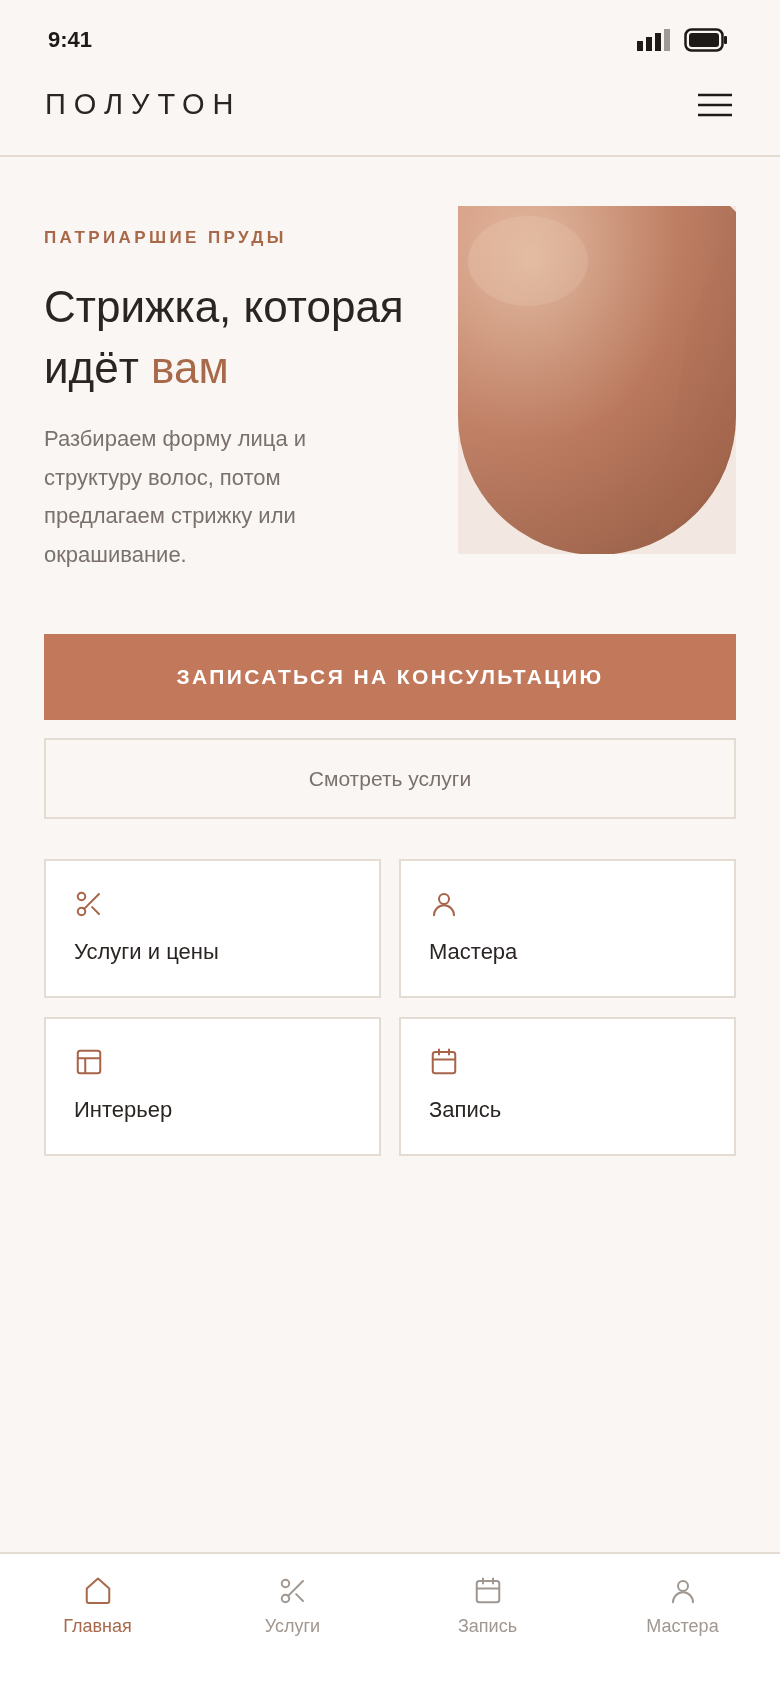  What do you see at coordinates (715, 104) in the screenshot?
I see `menu-icon` at bounding box center [715, 104].